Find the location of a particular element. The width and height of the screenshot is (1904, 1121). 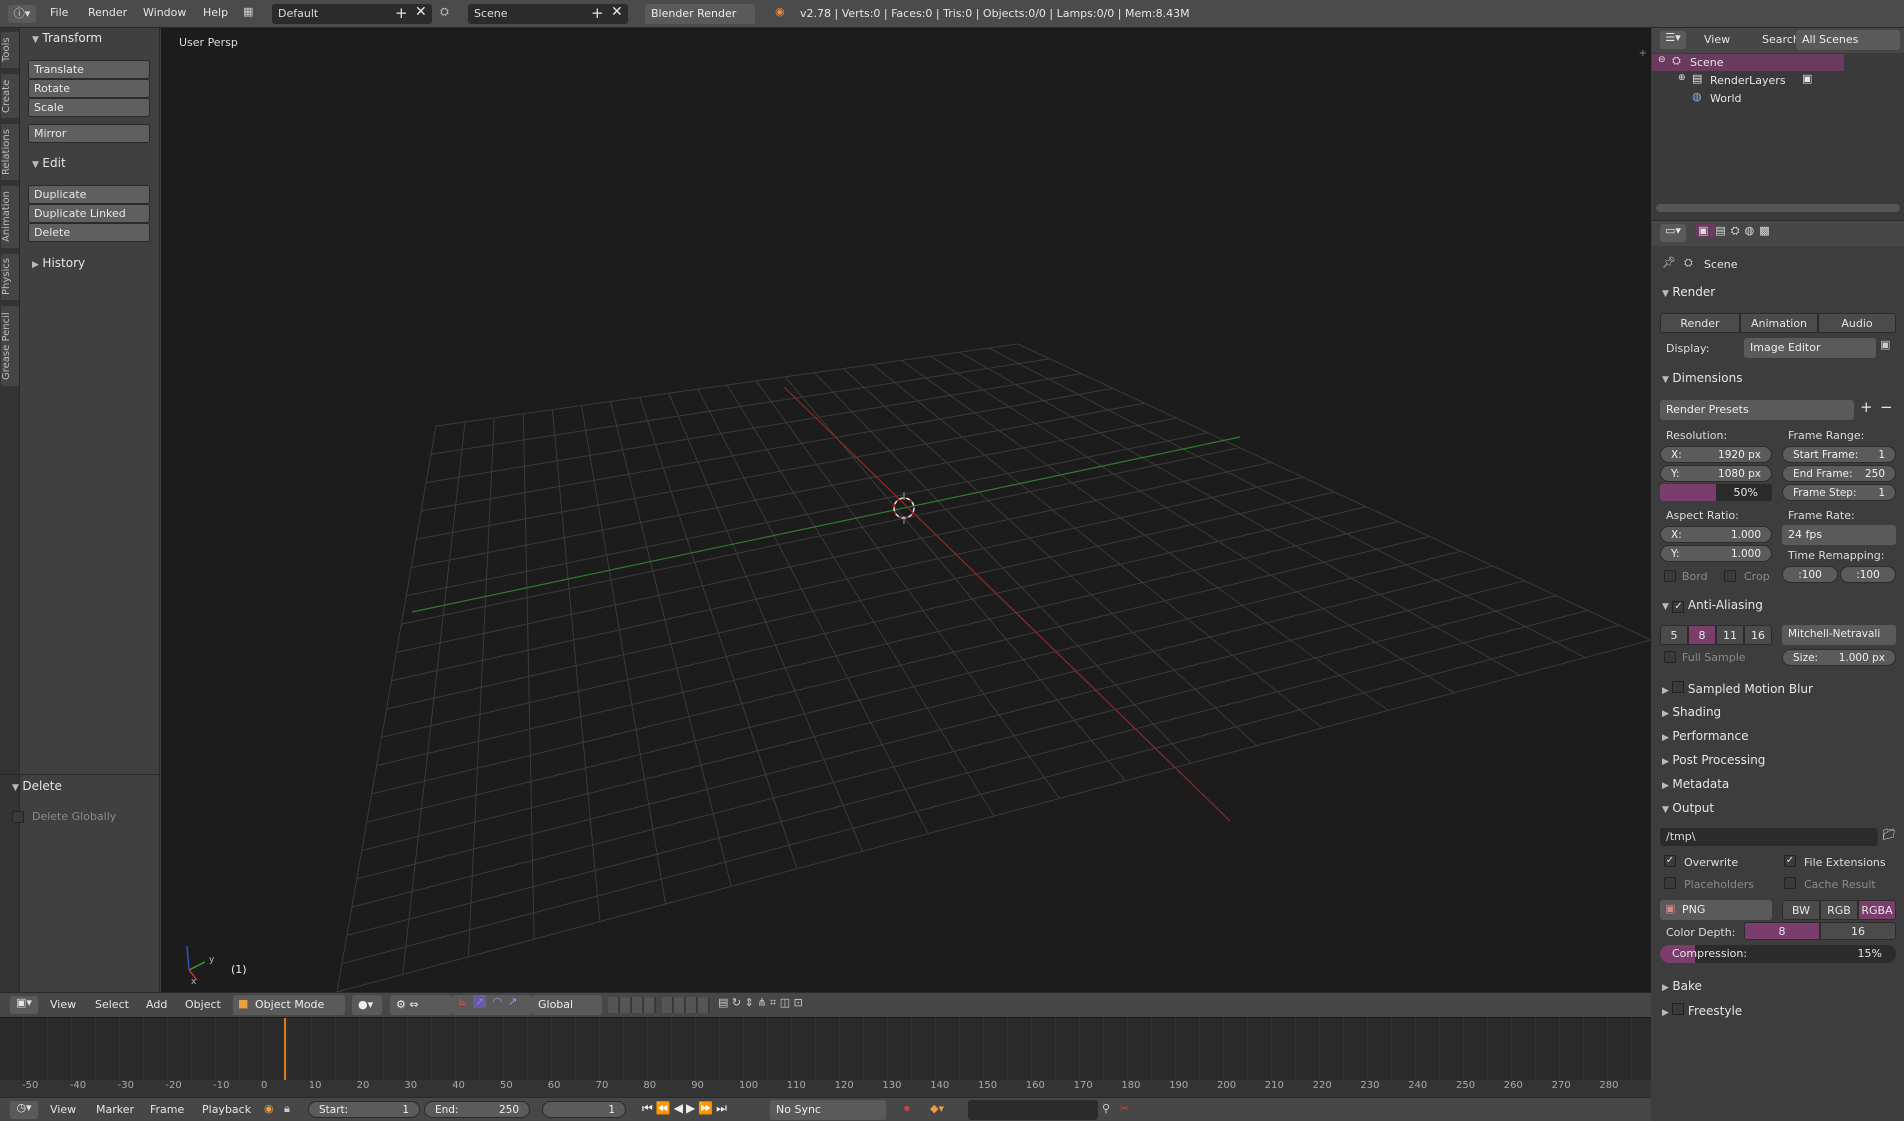

aa-filter-select: Mitchell-Netravali is located at coordinates (1839, 635).